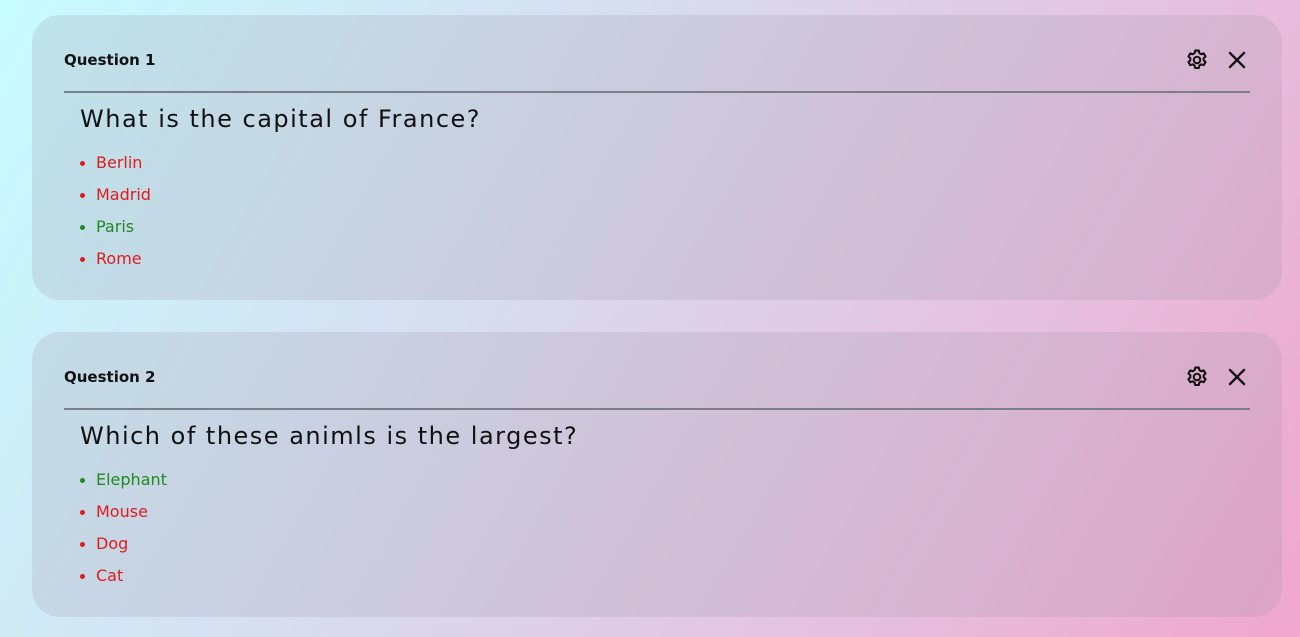 Image resolution: width=1300 pixels, height=637 pixels. What do you see at coordinates (329, 436) in the screenshot?
I see `question-text: Which of these animls is the largest?` at bounding box center [329, 436].